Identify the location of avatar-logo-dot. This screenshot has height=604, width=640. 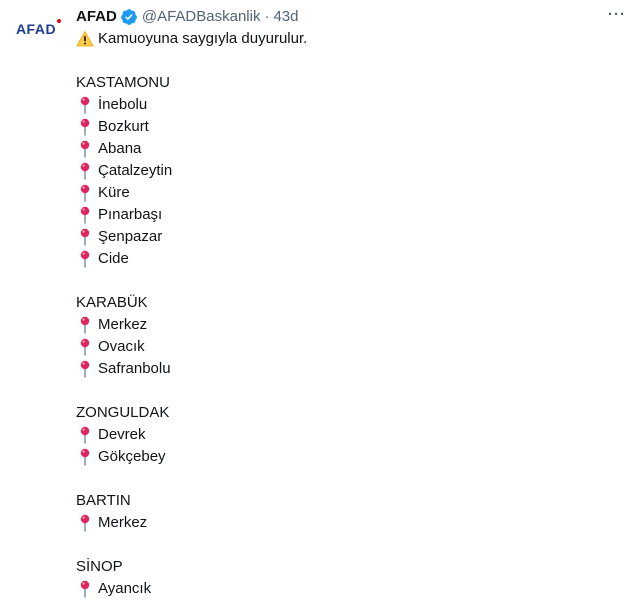
(59, 21).